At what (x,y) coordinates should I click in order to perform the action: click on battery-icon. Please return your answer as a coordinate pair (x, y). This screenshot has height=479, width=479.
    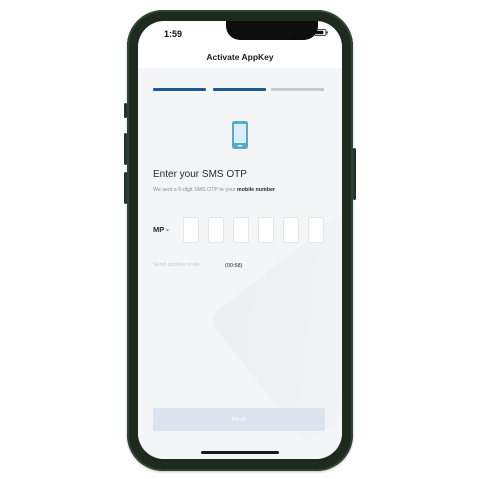
    Looking at the image, I should click on (321, 32).